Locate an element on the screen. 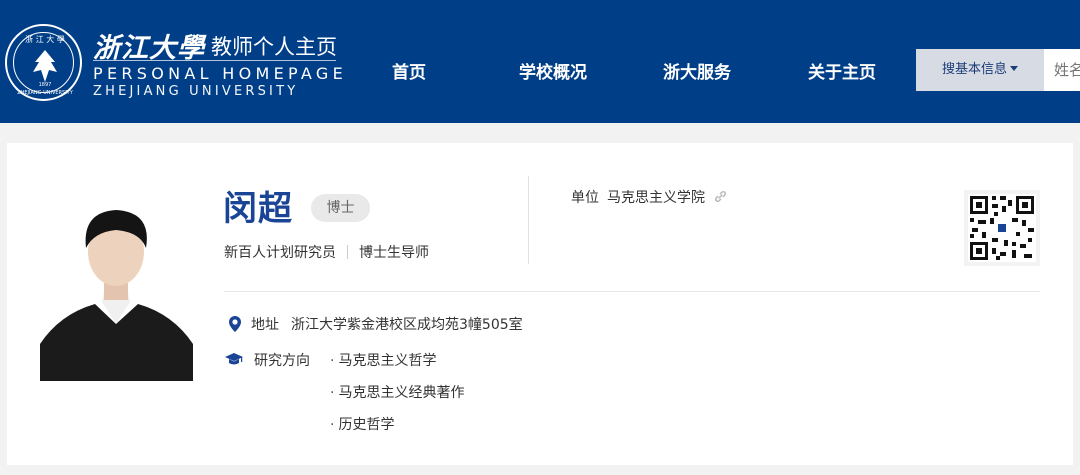 This screenshot has height=475, width=1080. vertical-divider is located at coordinates (528, 220).